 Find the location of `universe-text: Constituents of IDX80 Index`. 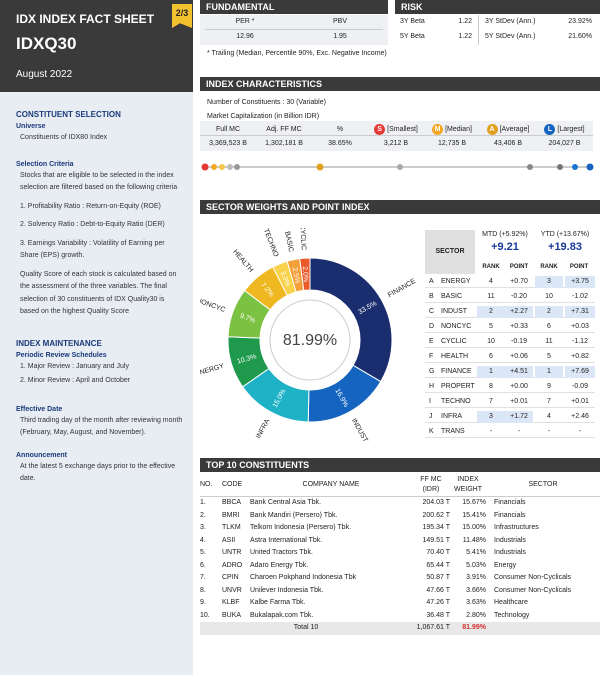

universe-text: Constituents of IDX80 Index is located at coordinates (64, 137).